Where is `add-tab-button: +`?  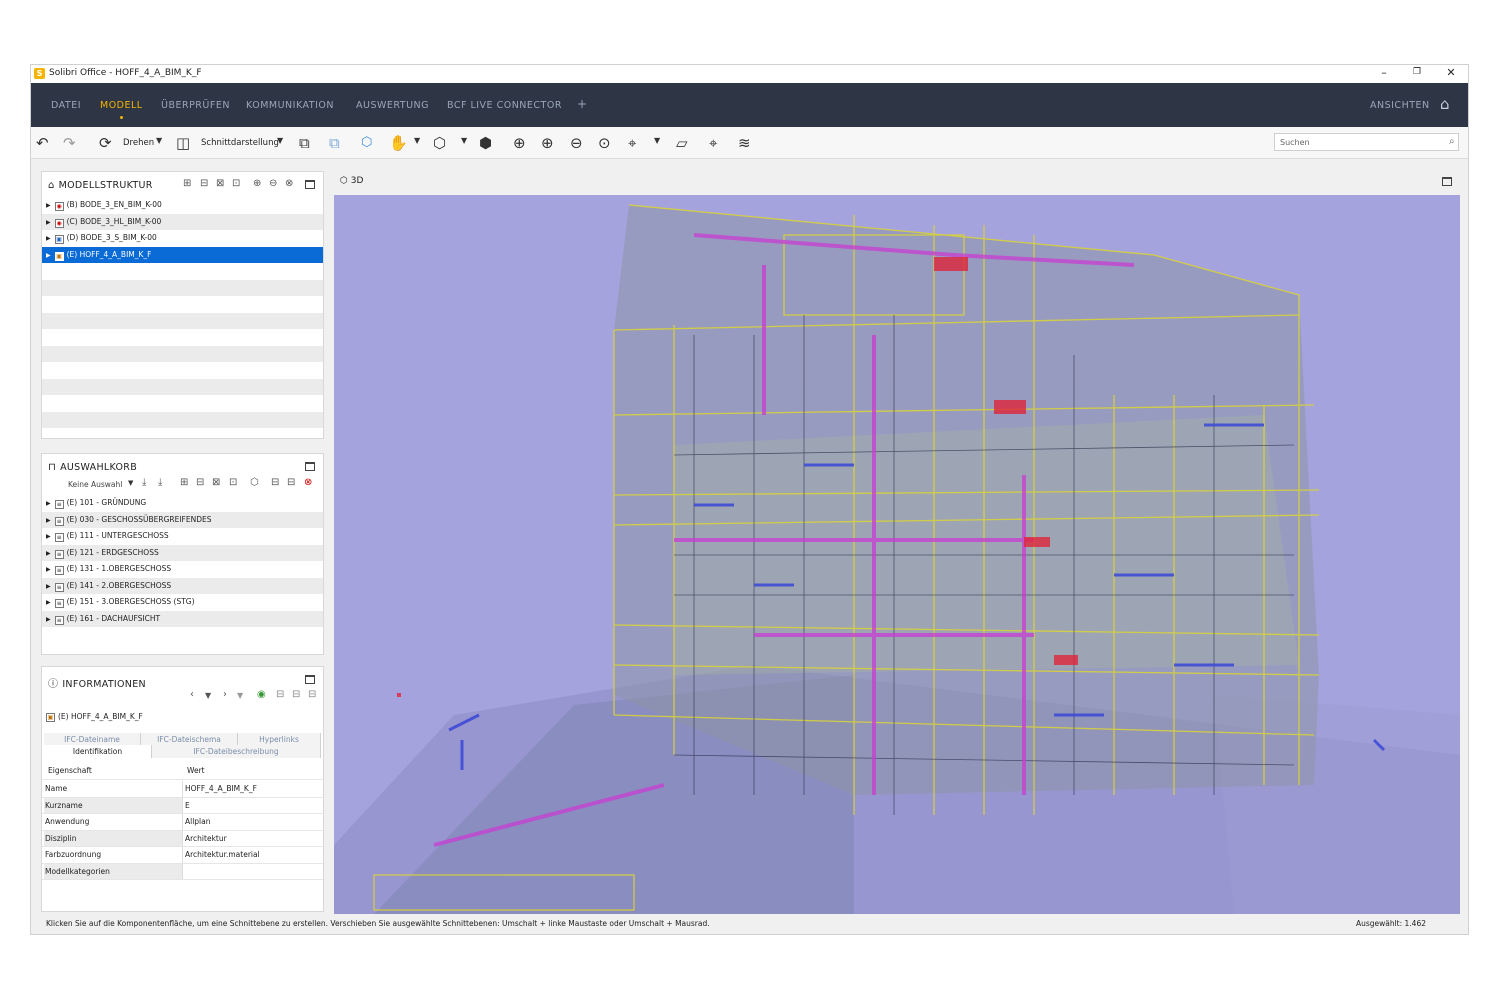
add-tab-button: + is located at coordinates (582, 104).